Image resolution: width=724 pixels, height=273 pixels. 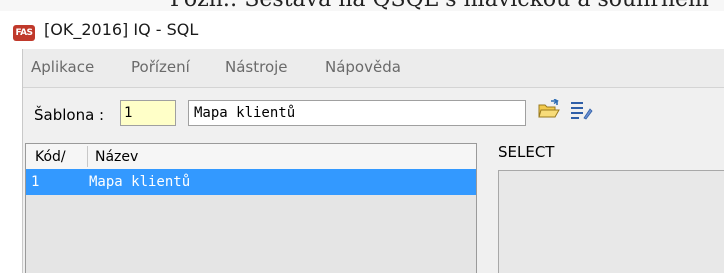 I want to click on row-code-cell: 1, so click(x=35, y=182).